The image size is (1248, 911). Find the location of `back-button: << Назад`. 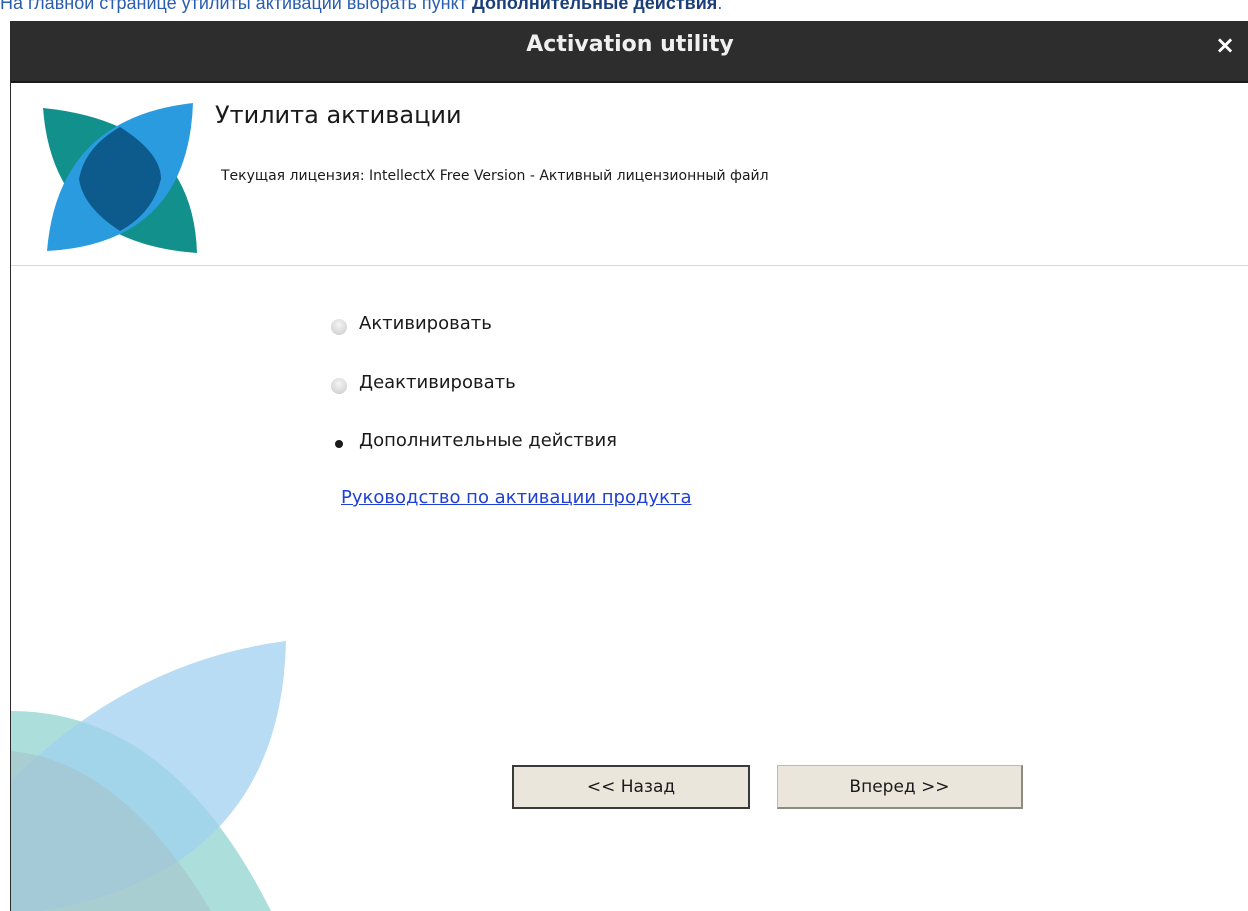

back-button: << Назад is located at coordinates (631, 787).